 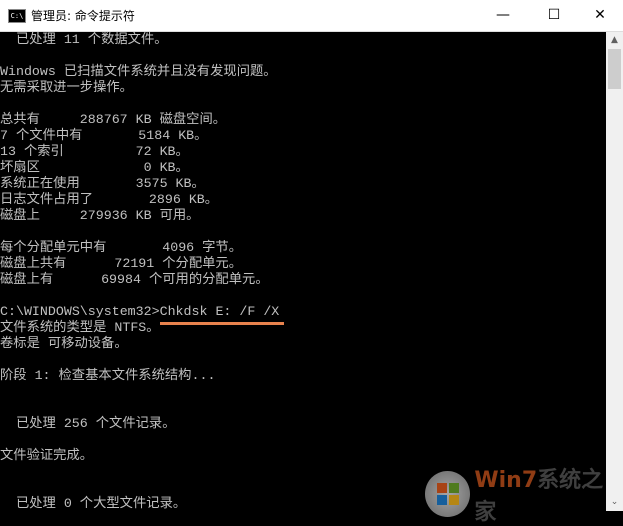 What do you see at coordinates (88, 423) in the screenshot?
I see `console-line: 已处理 256 个文件记录。` at bounding box center [88, 423].